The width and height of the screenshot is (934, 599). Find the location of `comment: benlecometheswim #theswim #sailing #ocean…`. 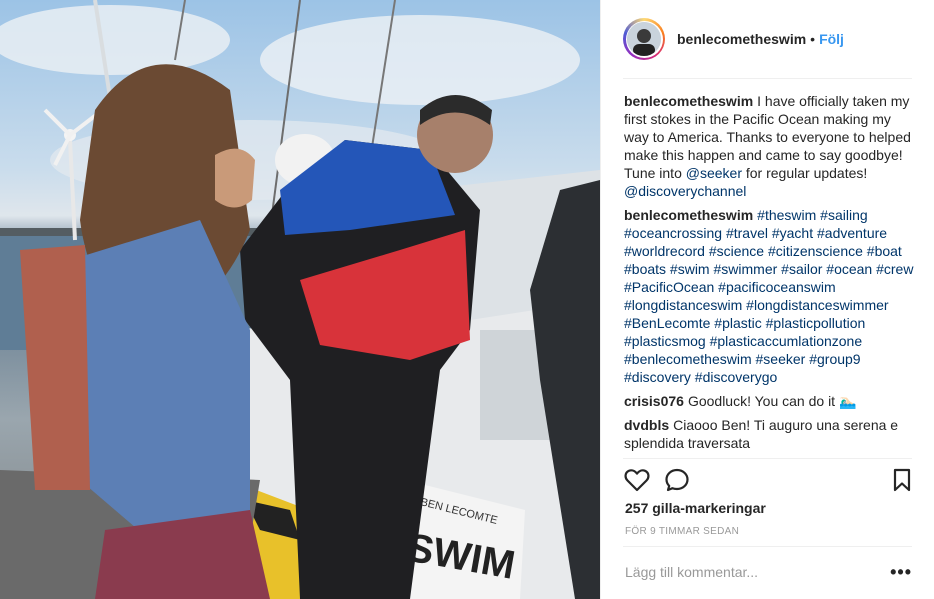

comment: benlecometheswim #theswim #sailing #ocean… is located at coordinates (770, 296).